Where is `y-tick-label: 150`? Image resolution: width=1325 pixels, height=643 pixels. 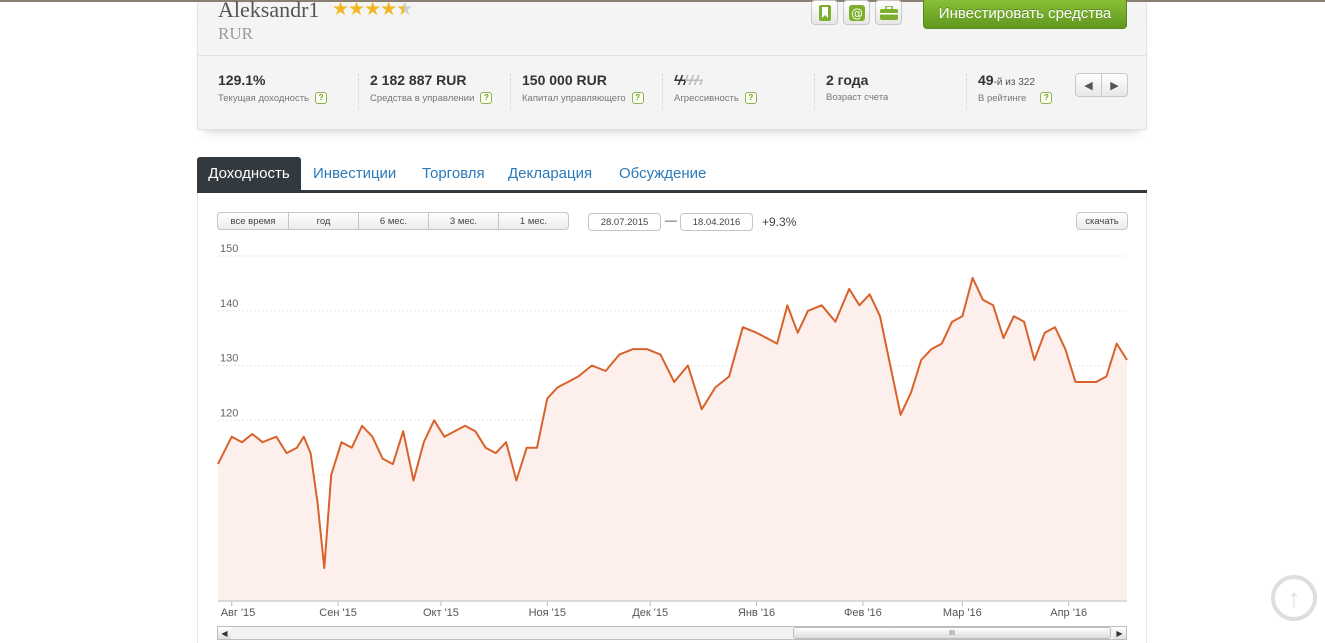
y-tick-label: 150 is located at coordinates (229, 249).